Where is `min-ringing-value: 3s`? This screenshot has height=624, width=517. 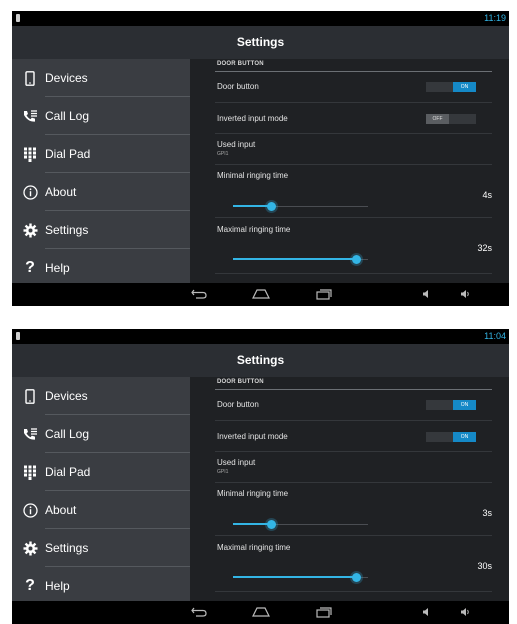
min-ringing-value: 3s is located at coordinates (487, 513).